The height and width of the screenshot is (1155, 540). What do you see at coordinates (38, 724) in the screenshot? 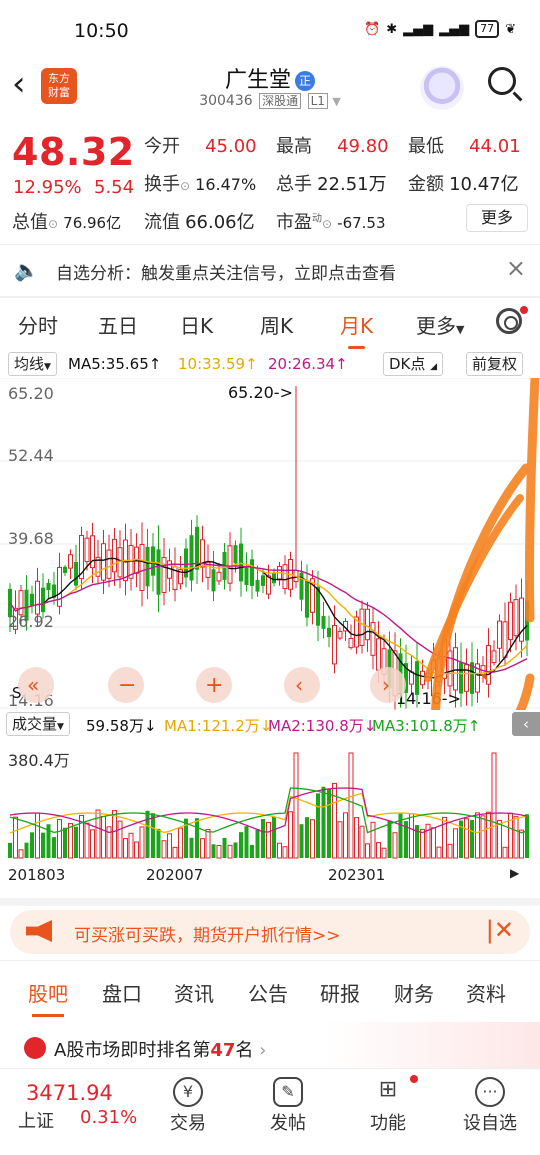
I see `volume-indicator-select: 成交量▼` at bounding box center [38, 724].